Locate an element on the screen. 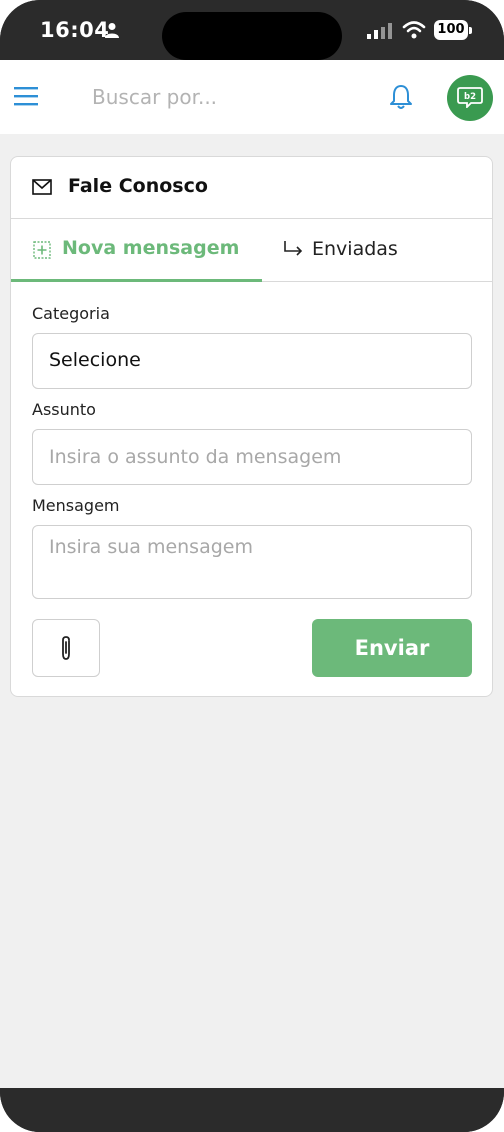 The width and height of the screenshot is (504, 1132). attach-button is located at coordinates (66, 648).